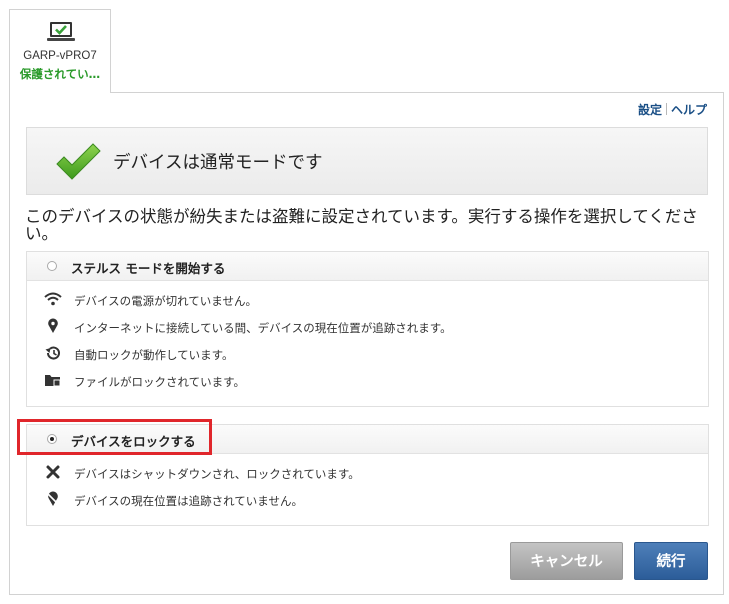  Describe the element at coordinates (367, 472) in the screenshot. I see `list-item: デバイスはシャットダウンされ、ロックされています。` at that location.